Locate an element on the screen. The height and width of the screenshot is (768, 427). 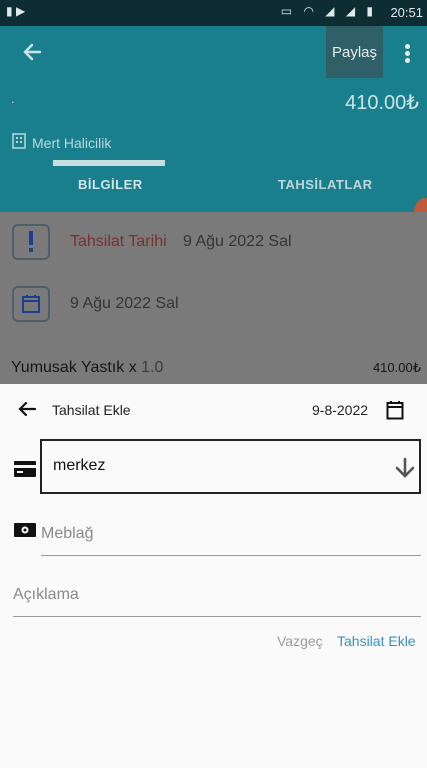
tab-bilgiler: BİLGİLER is located at coordinates (110, 184).